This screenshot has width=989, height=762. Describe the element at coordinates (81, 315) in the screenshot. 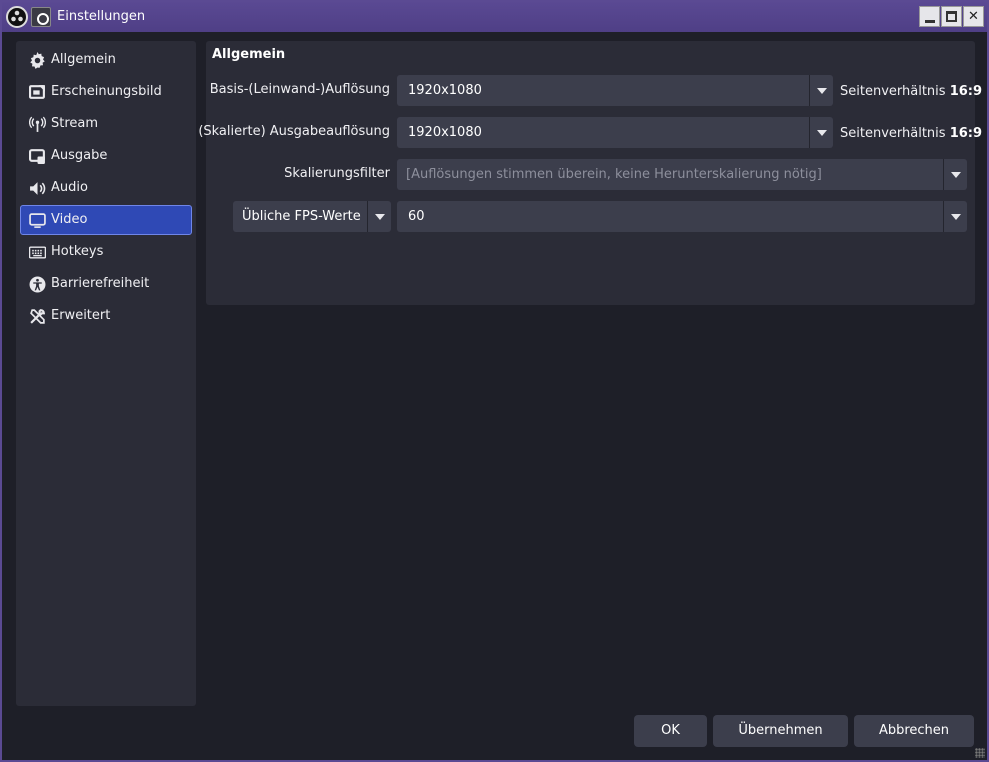

I see `sidebar-item-label: Erweitert` at that location.